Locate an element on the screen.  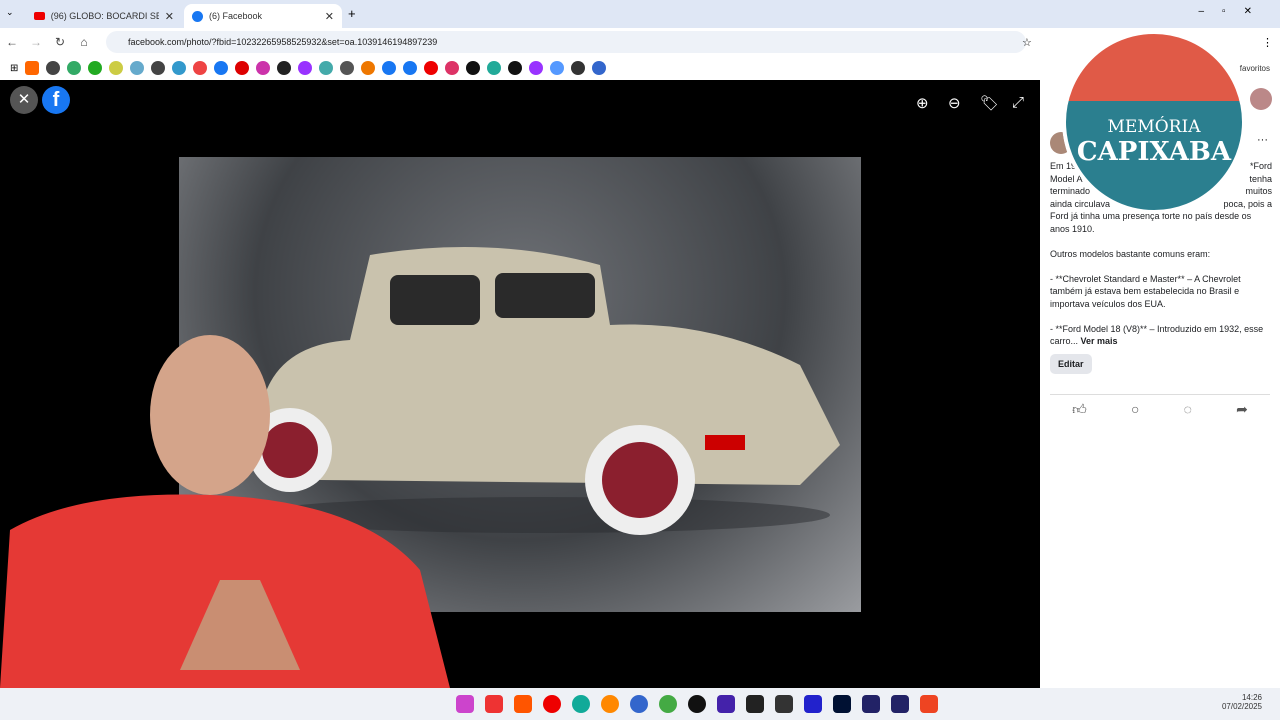
clock: 14:26 07/02/2025 is located at coordinates (1242, 702).